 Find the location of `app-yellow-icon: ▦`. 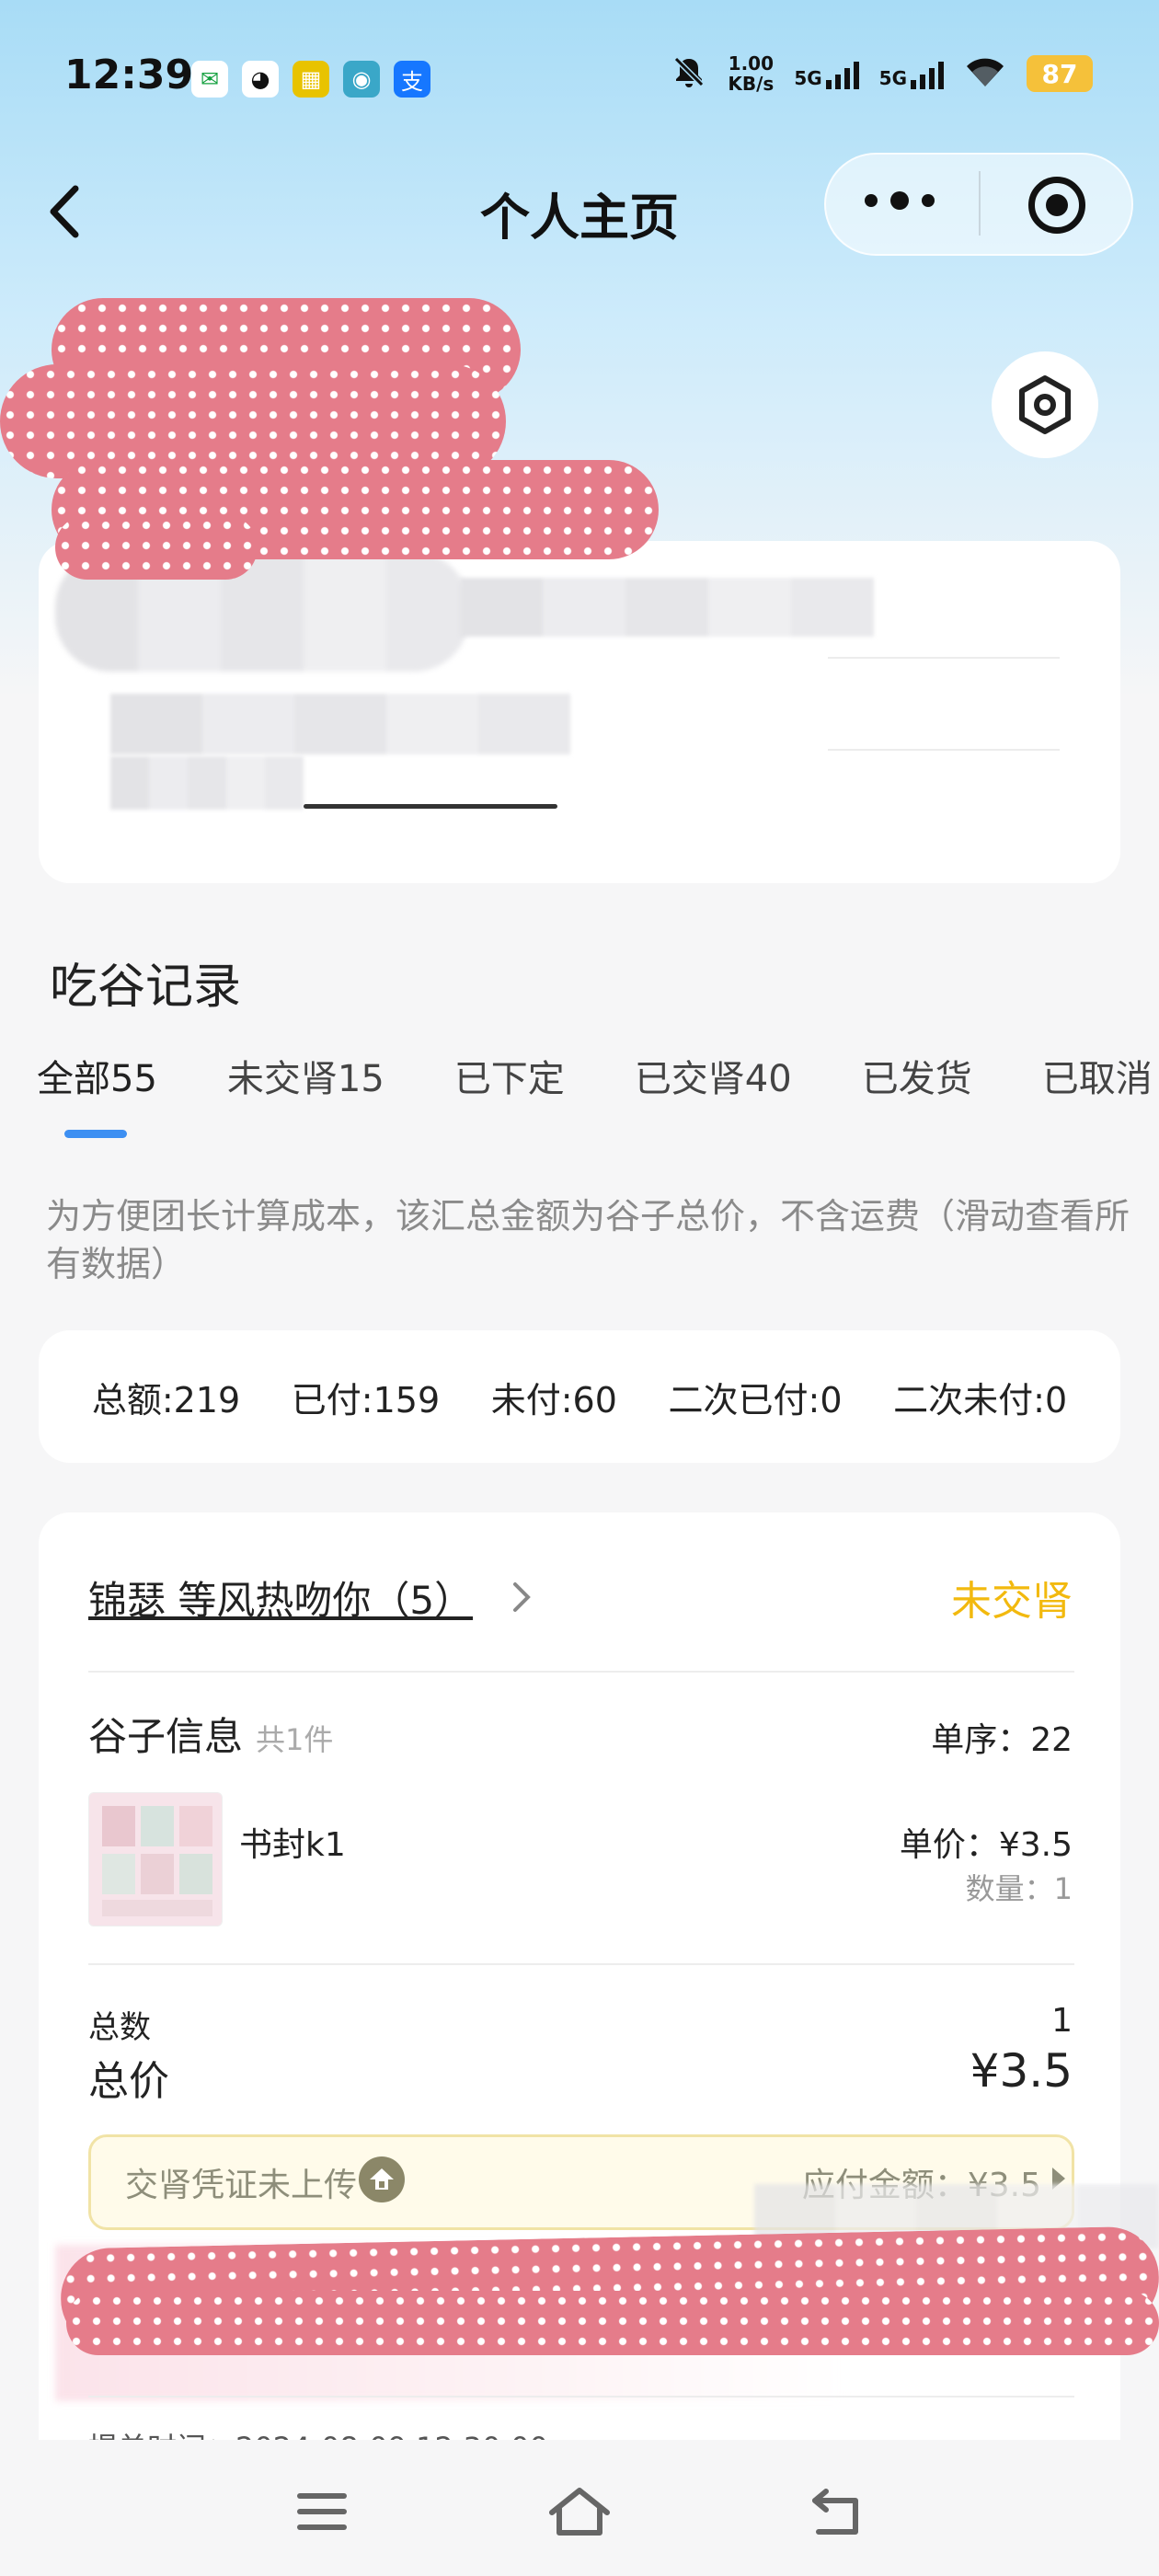

app-yellow-icon: ▦ is located at coordinates (311, 79).